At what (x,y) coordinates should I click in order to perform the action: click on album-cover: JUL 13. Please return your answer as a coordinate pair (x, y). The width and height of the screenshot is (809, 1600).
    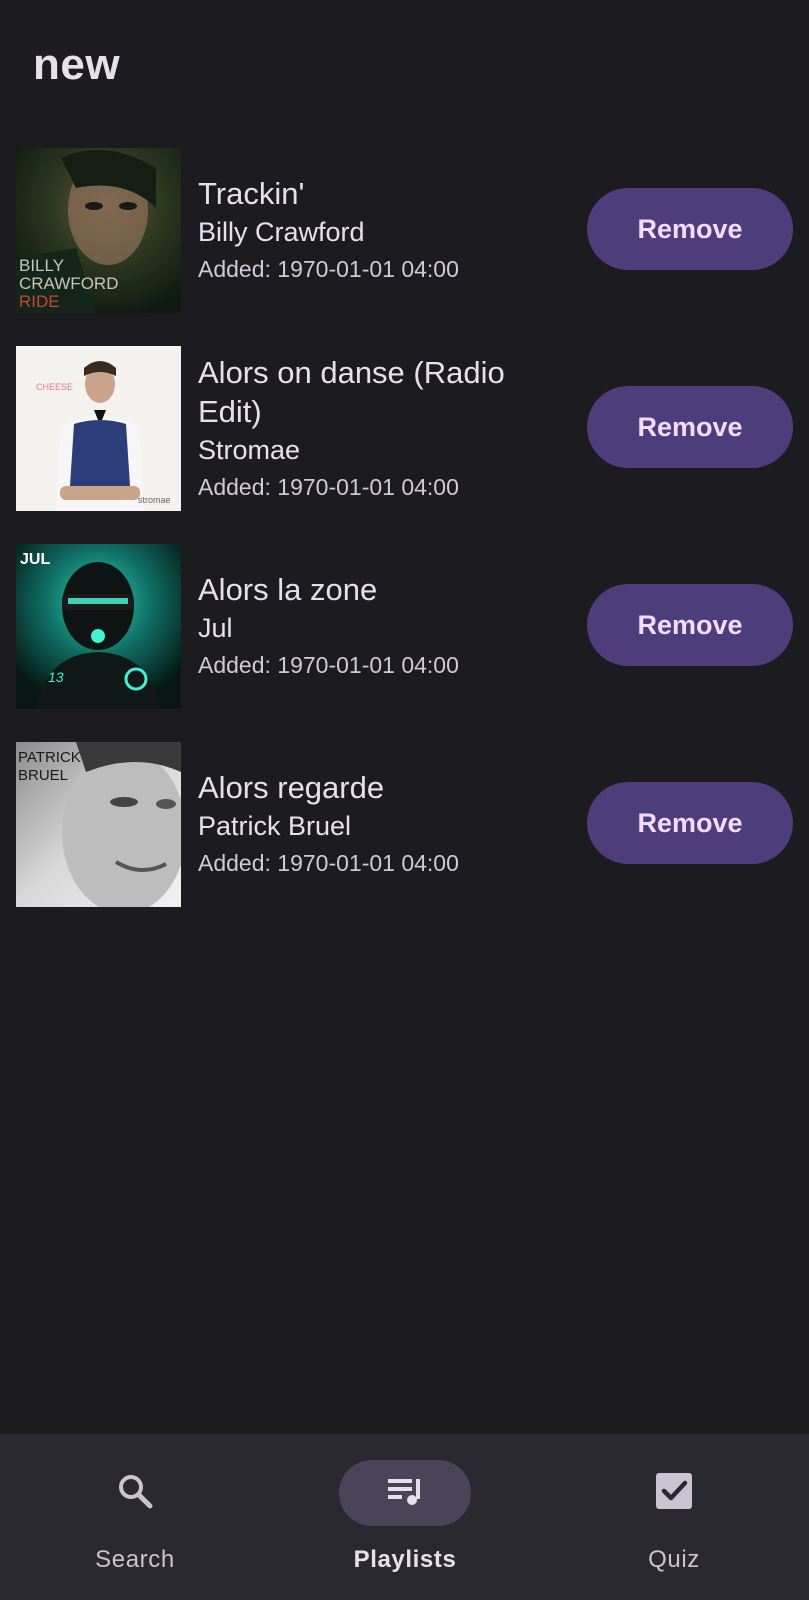
    Looking at the image, I should click on (98, 626).